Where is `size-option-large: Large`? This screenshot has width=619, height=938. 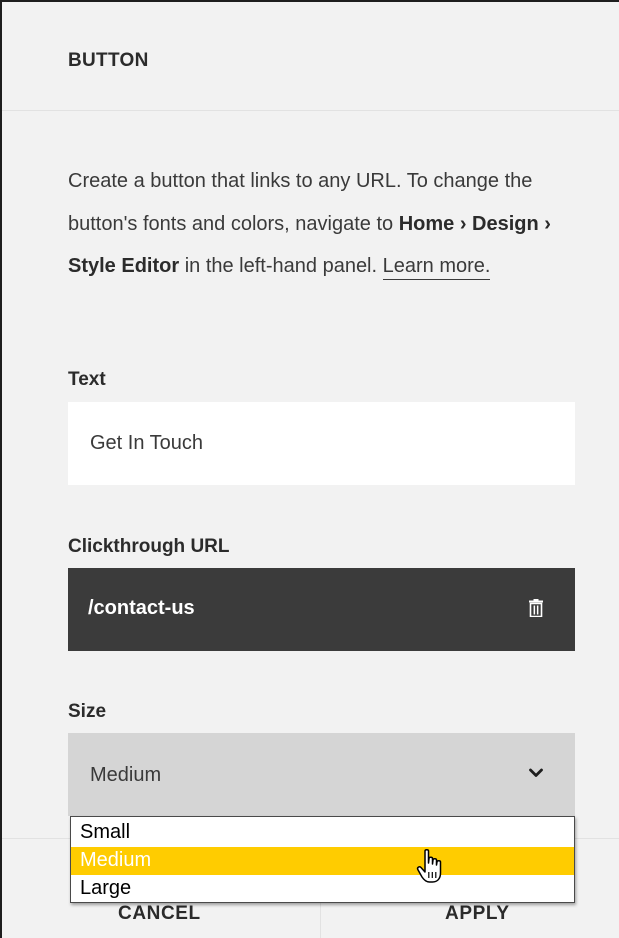 size-option-large: Large is located at coordinates (322, 889).